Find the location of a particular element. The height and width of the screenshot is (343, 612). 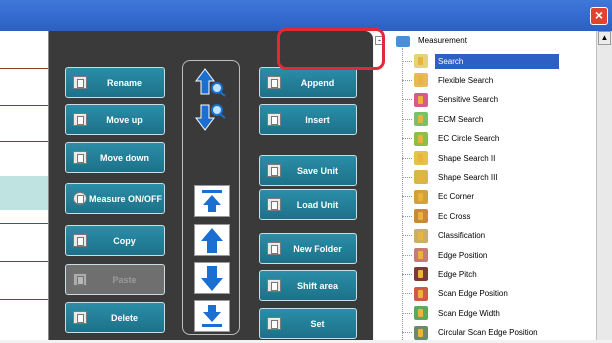

scroll-top-button is located at coordinates (212, 201).